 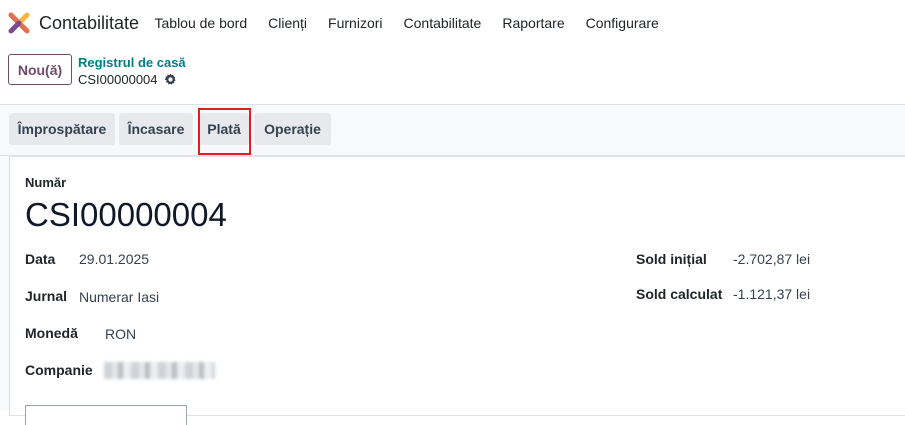 I want to click on action-bar: Împrospătare Încasare Plată Operație, so click(x=452, y=130).